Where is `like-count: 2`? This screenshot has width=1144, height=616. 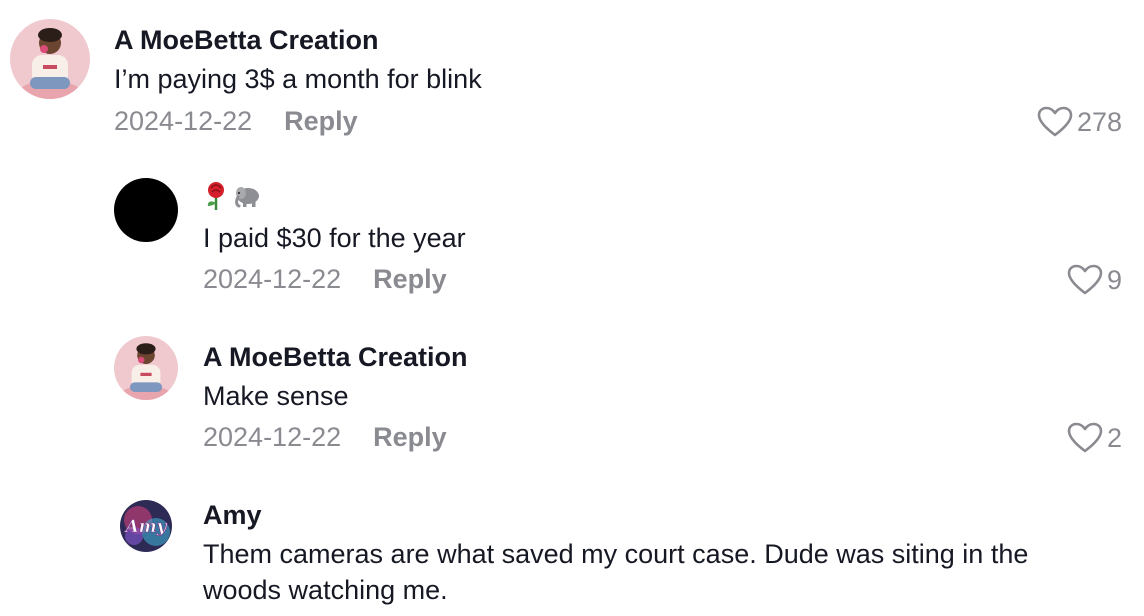 like-count: 2 is located at coordinates (1114, 437).